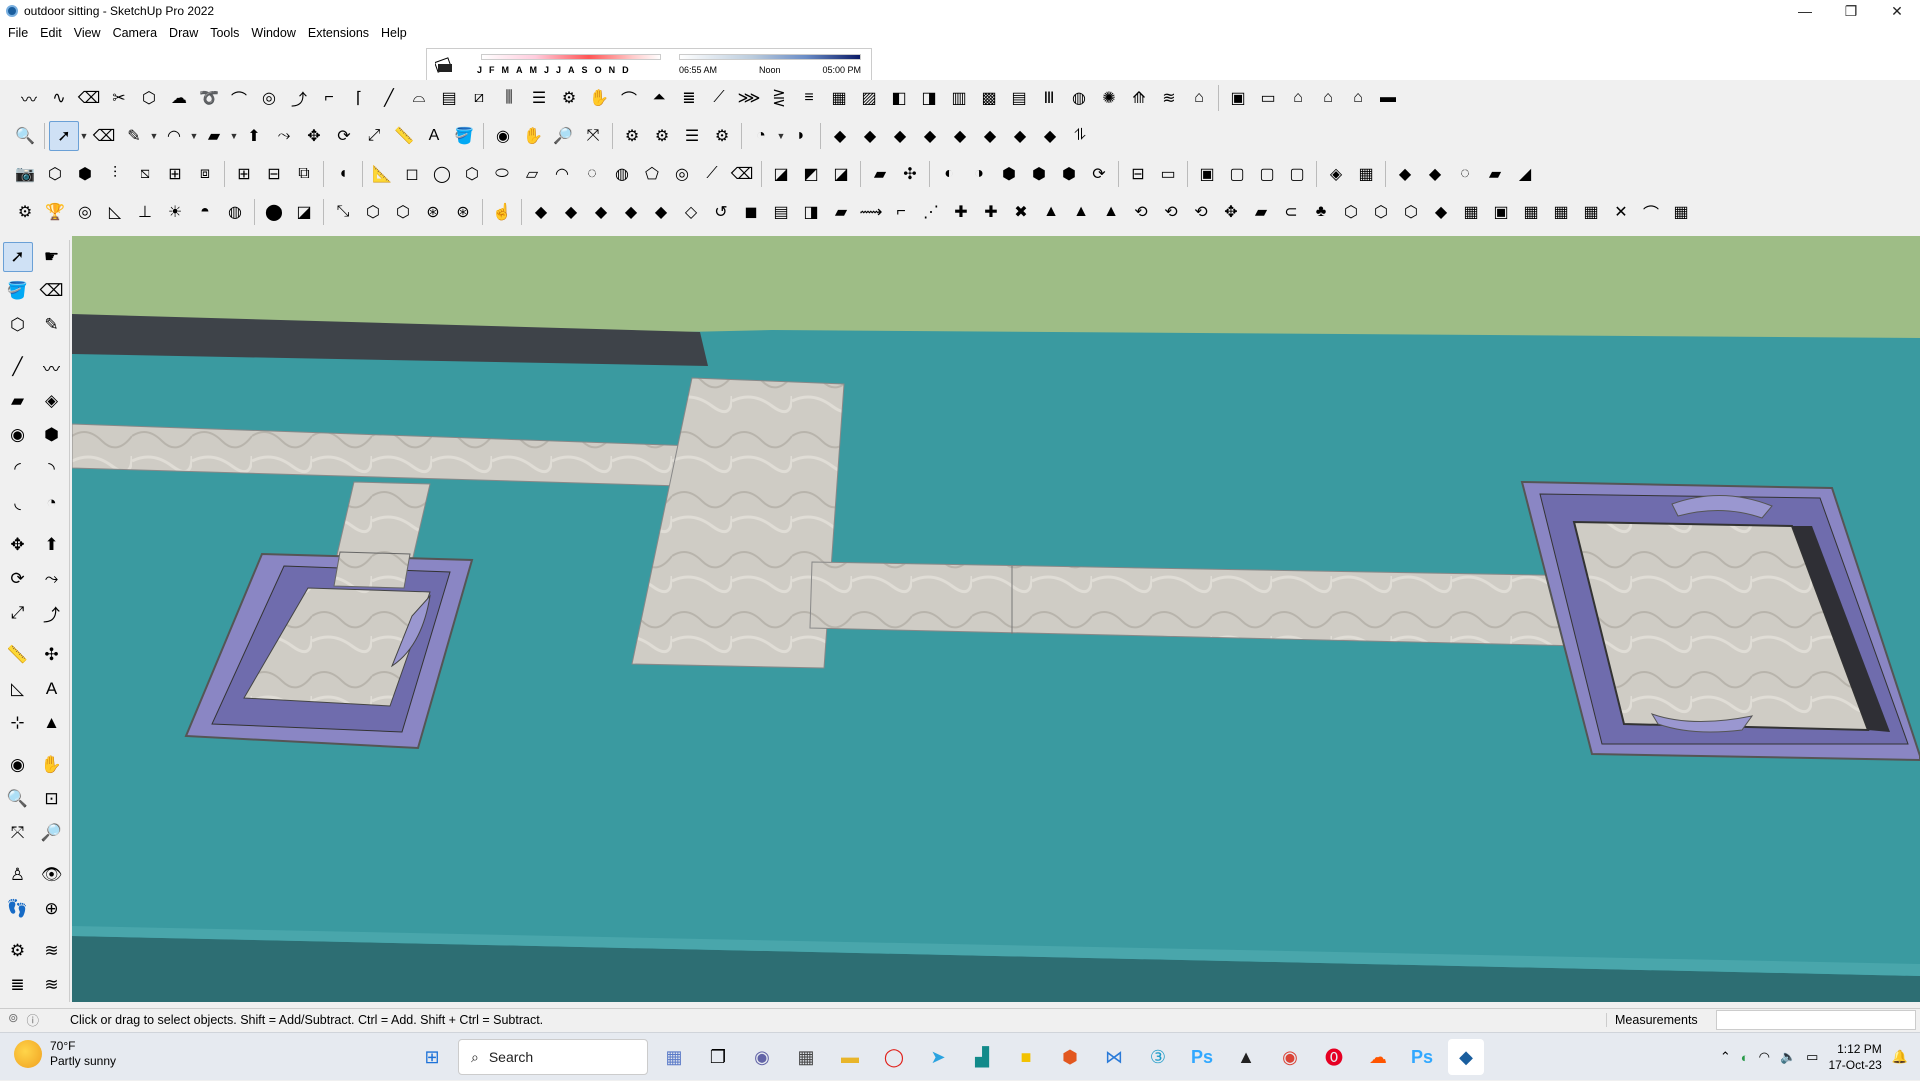  What do you see at coordinates (52, 833) in the screenshot?
I see `previous-view-icon: 🔎` at bounding box center [52, 833].